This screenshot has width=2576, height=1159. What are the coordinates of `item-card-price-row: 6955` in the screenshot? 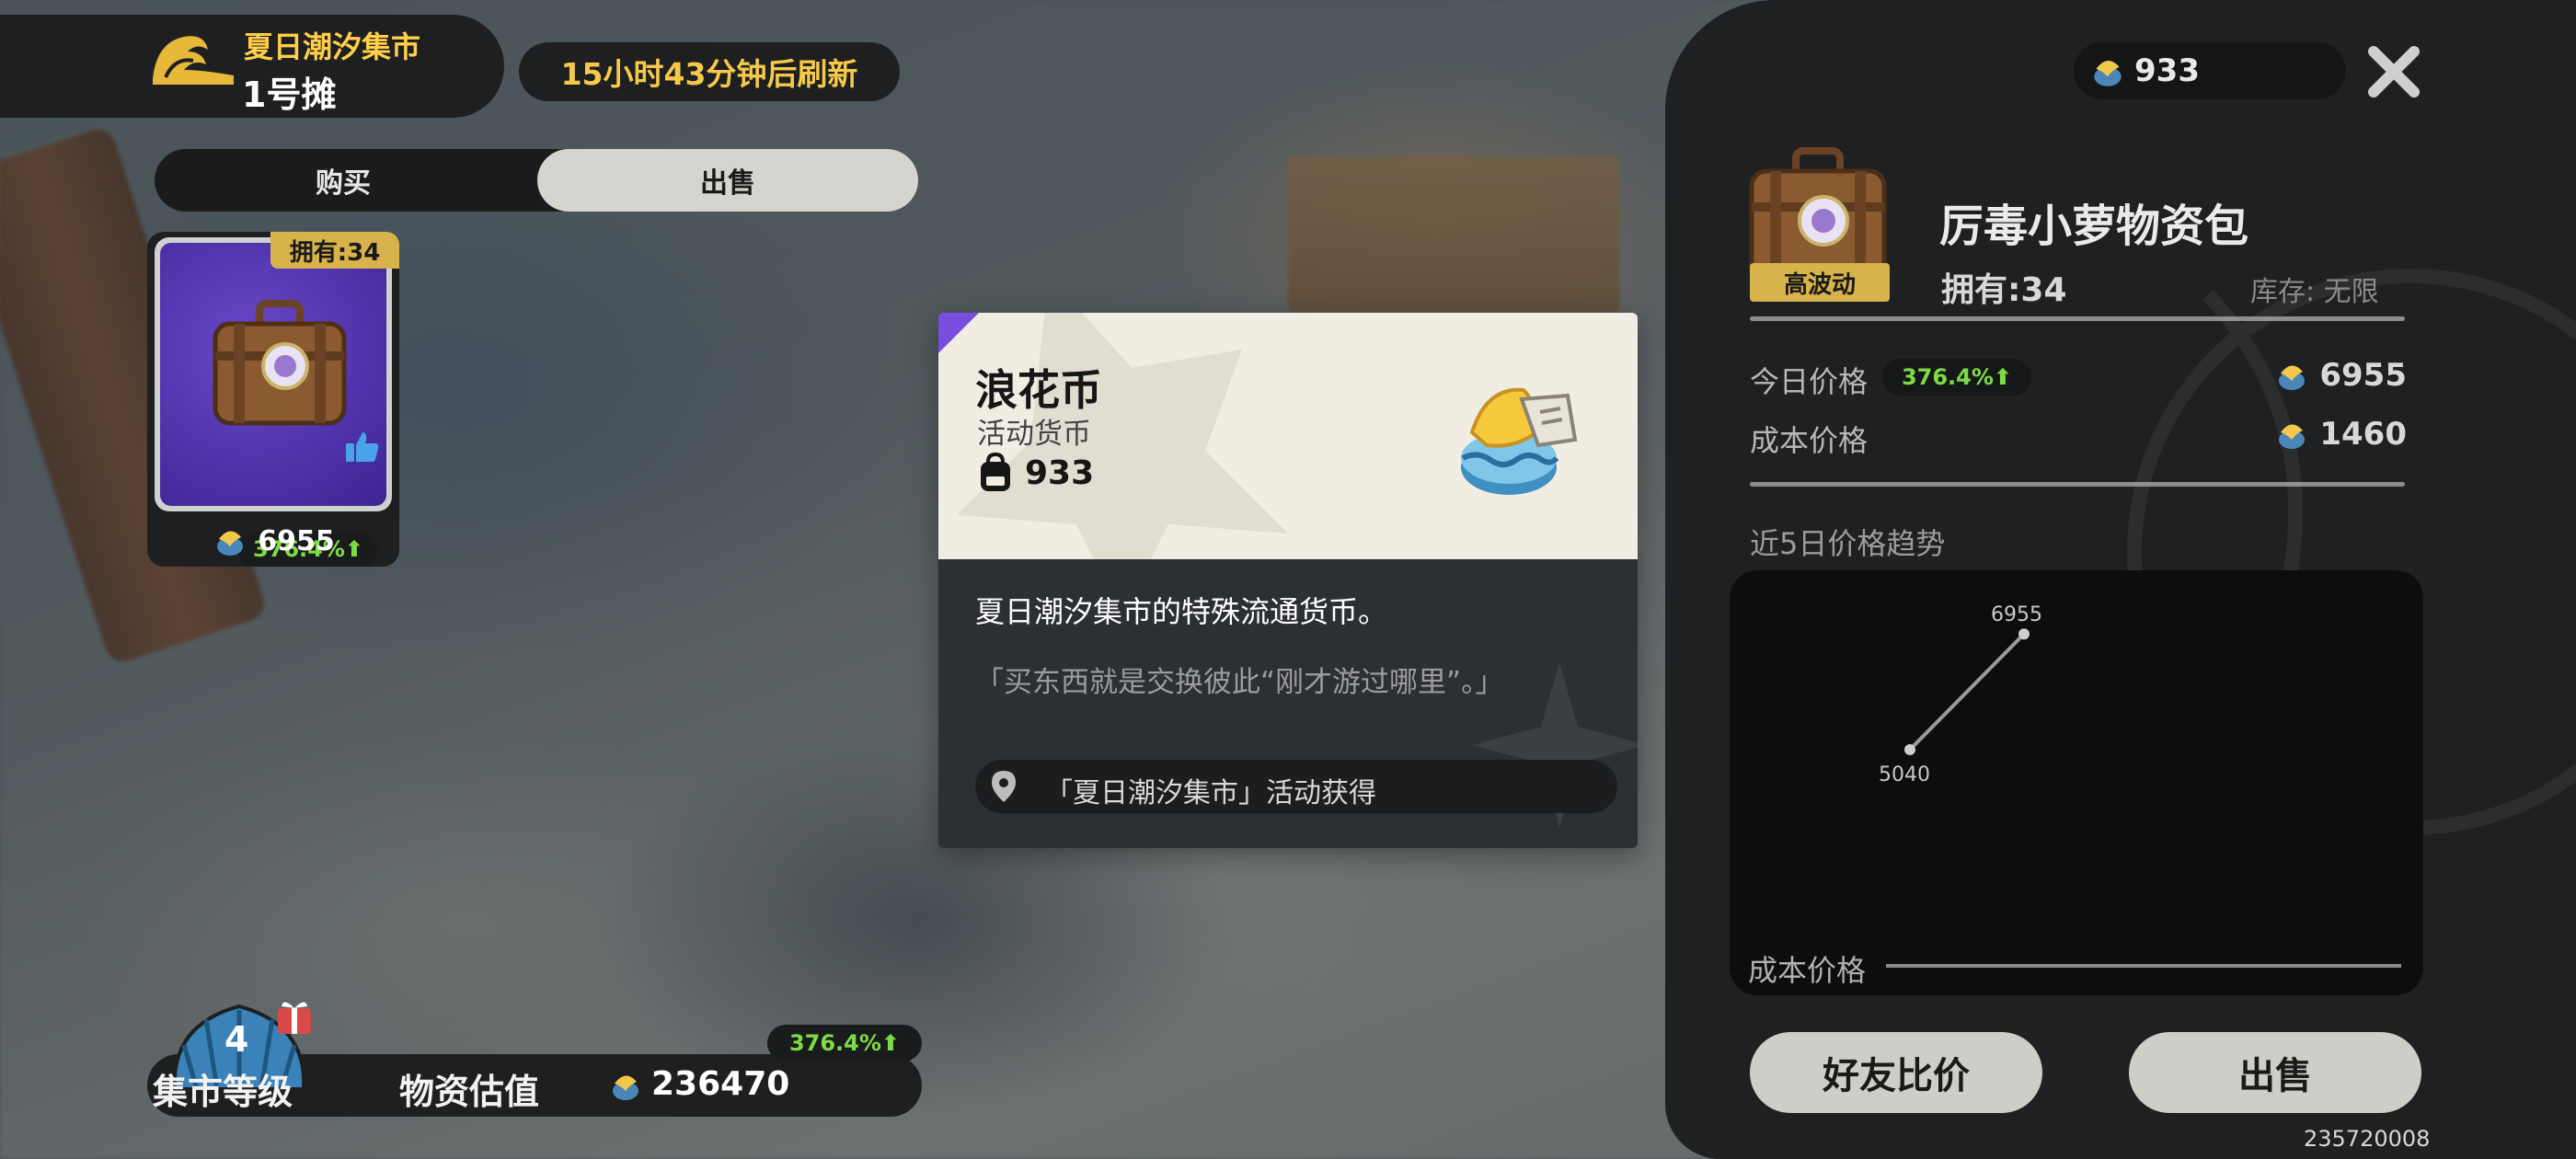 It's located at (273, 541).